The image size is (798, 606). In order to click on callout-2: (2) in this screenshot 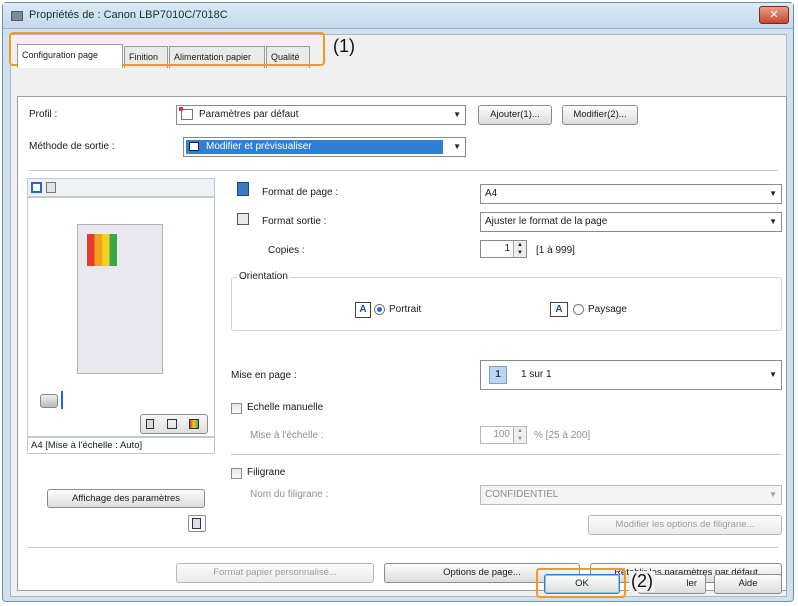, I will do `click(642, 581)`.